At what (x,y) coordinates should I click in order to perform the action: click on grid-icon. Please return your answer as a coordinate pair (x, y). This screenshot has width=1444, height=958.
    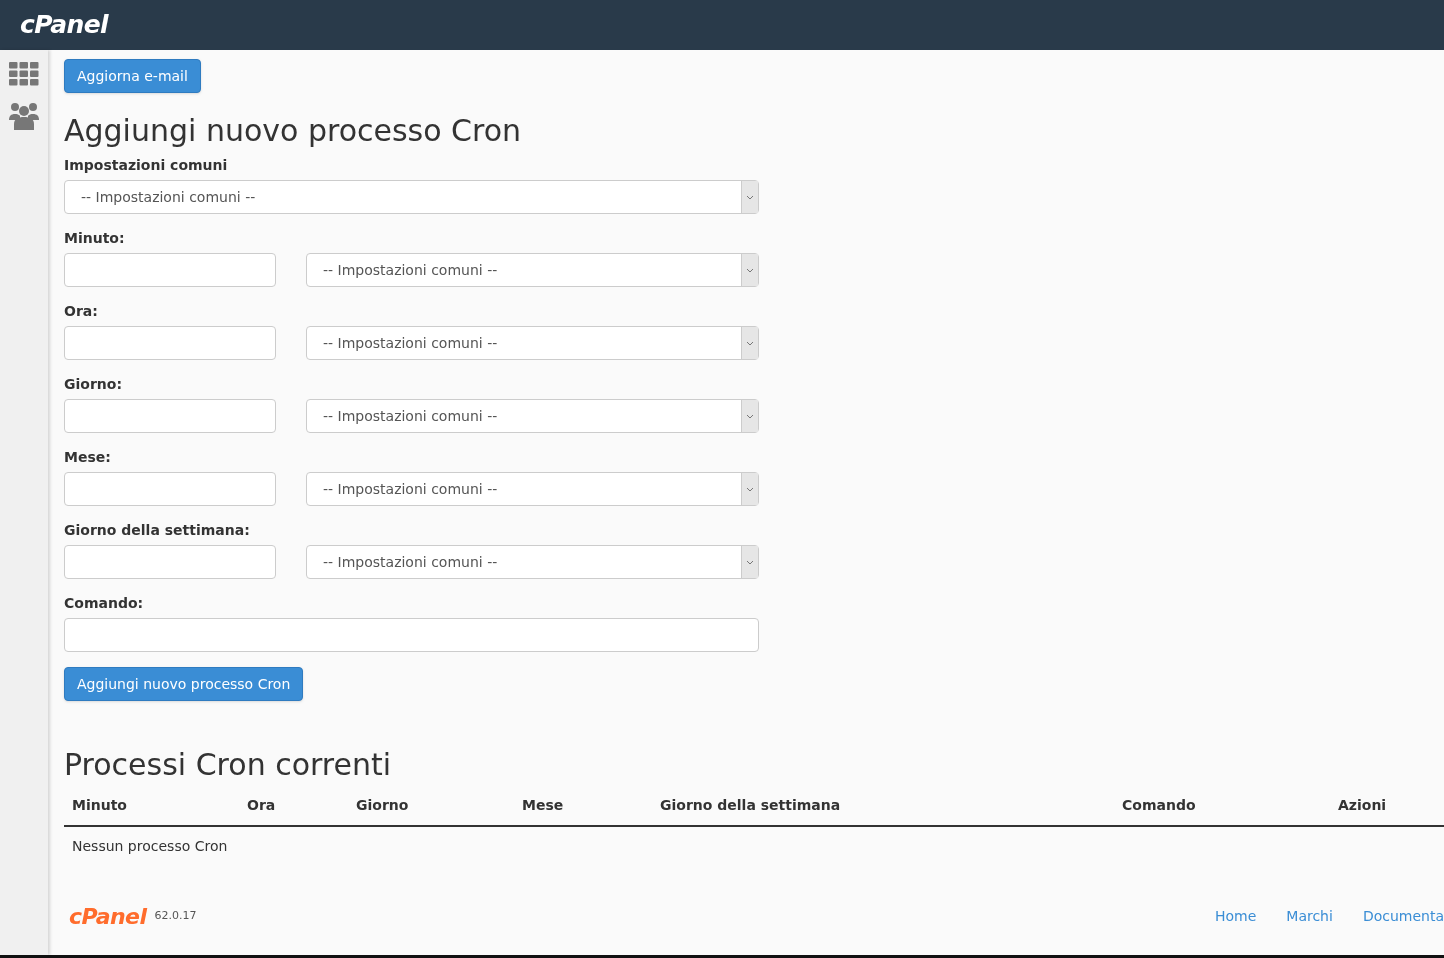
    Looking at the image, I should click on (24, 74).